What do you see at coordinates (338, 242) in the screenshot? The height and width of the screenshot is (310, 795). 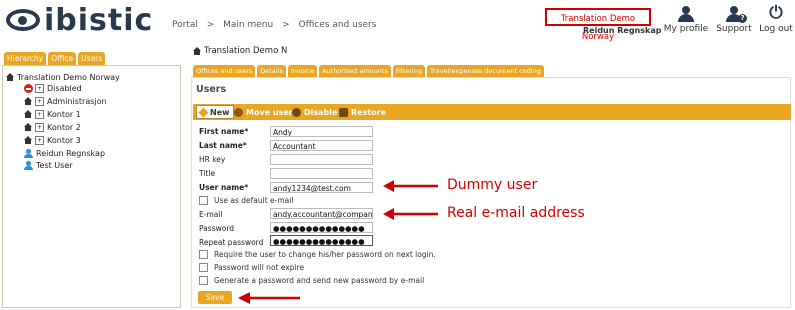 I see `annotation-arrows` at bounding box center [338, 242].